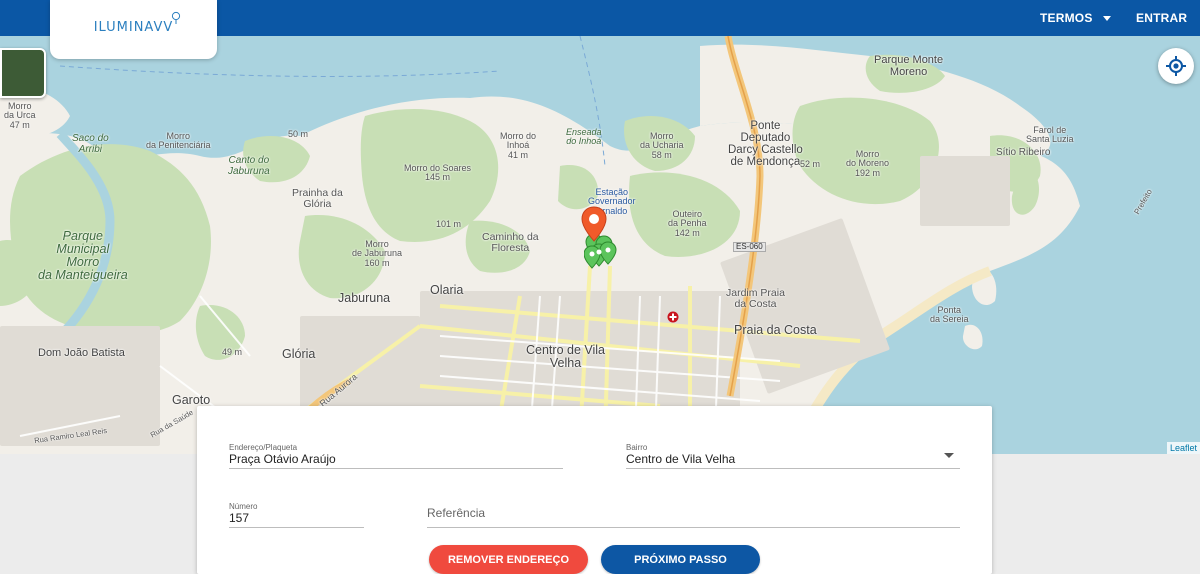 The width and height of the screenshot is (1200, 574). Describe the element at coordinates (456, 513) in the screenshot. I see `reference-field-placeholder: Referência` at that location.